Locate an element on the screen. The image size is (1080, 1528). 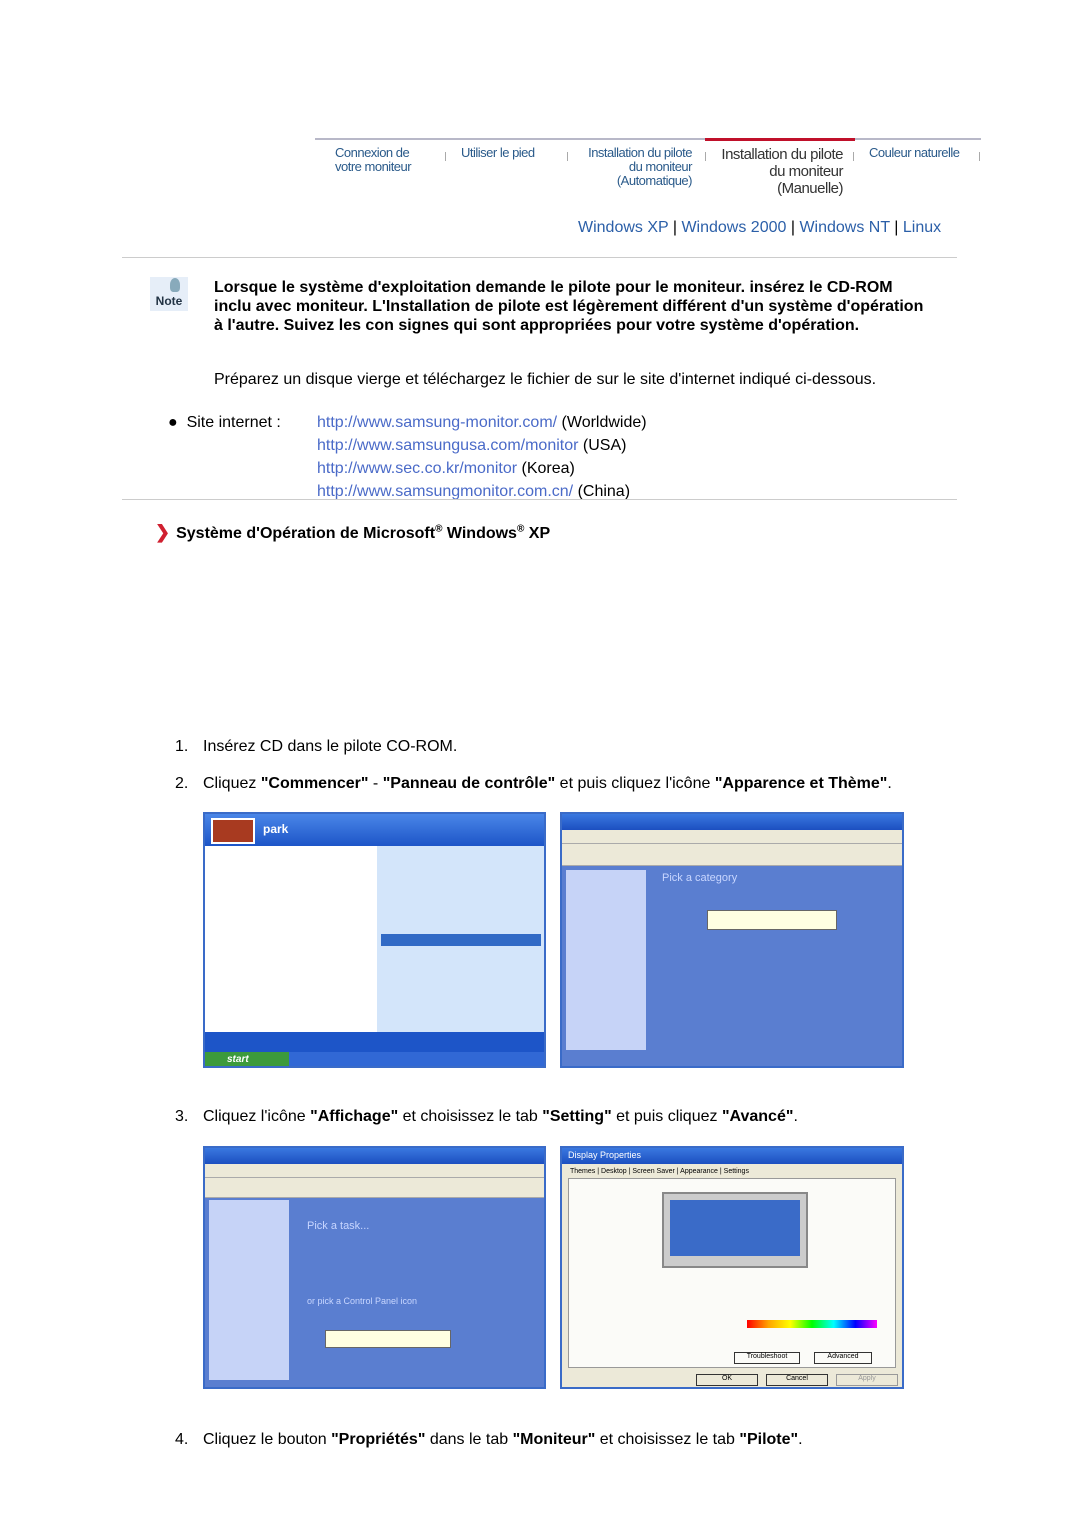
step-text: Cliquez le bouton is located at coordinates (267, 1439).